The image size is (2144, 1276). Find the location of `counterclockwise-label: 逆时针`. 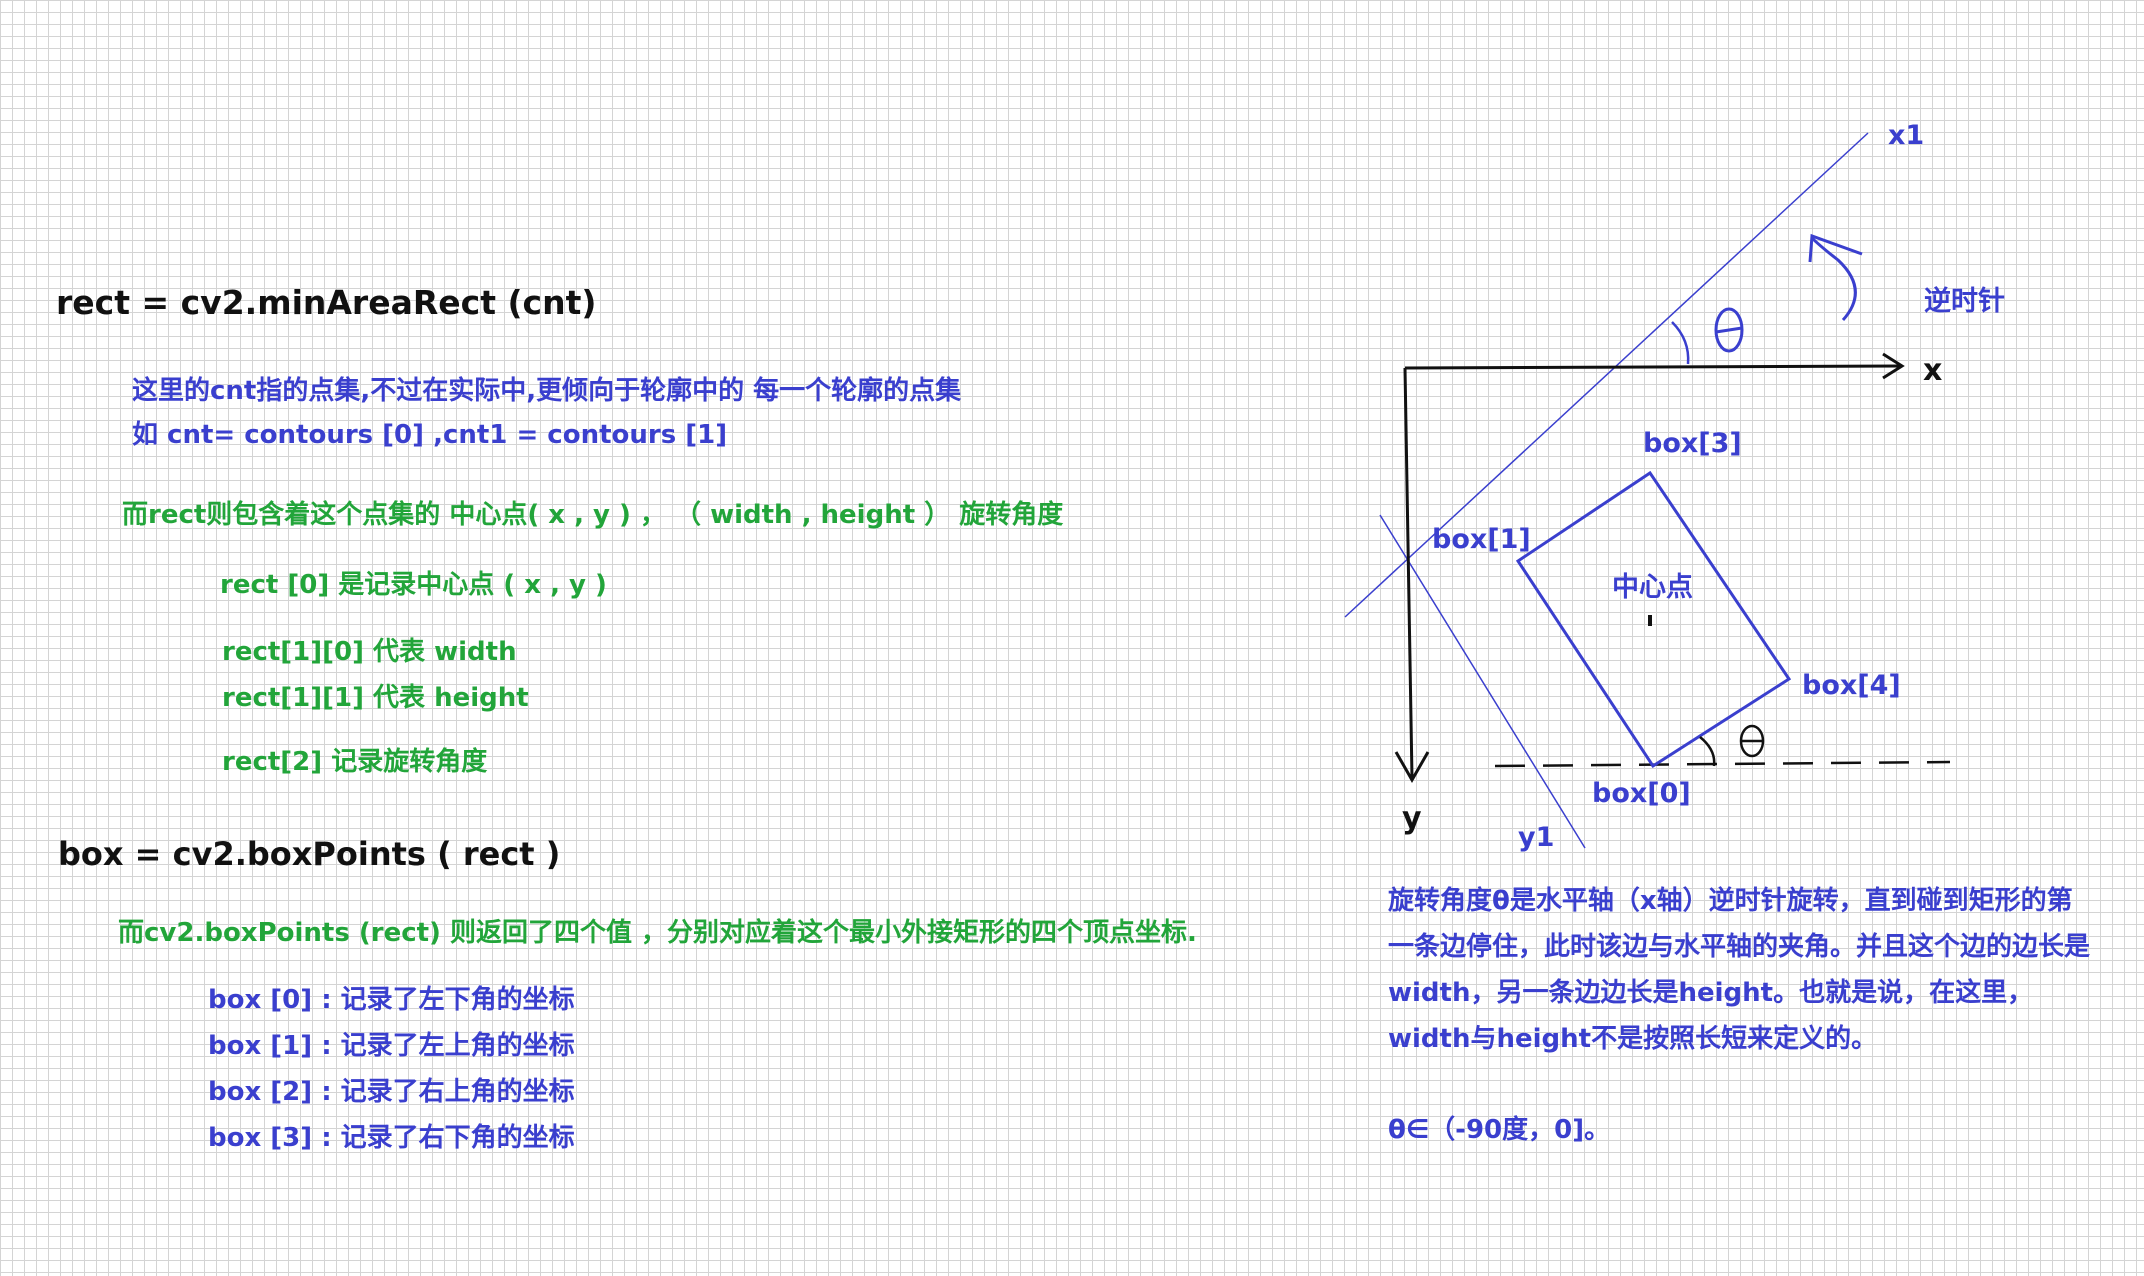

counterclockwise-label: 逆时针 is located at coordinates (1964, 301).